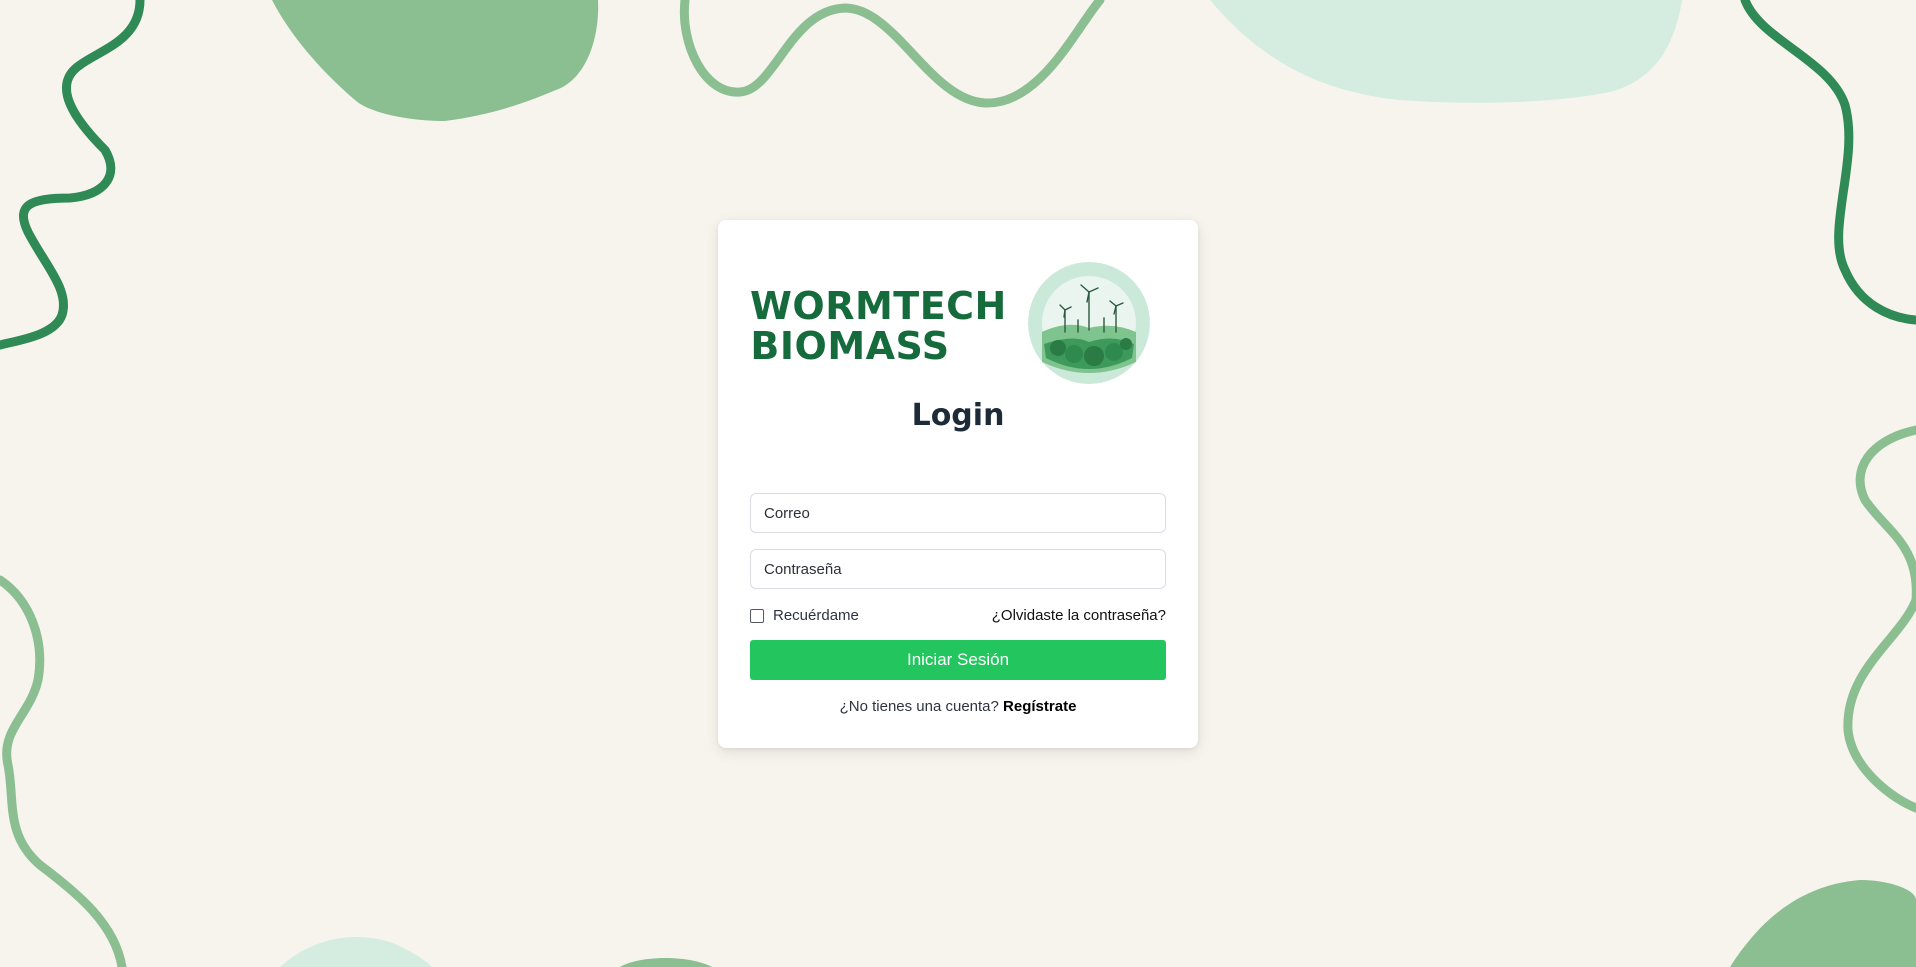  I want to click on page-title: Login, so click(958, 415).